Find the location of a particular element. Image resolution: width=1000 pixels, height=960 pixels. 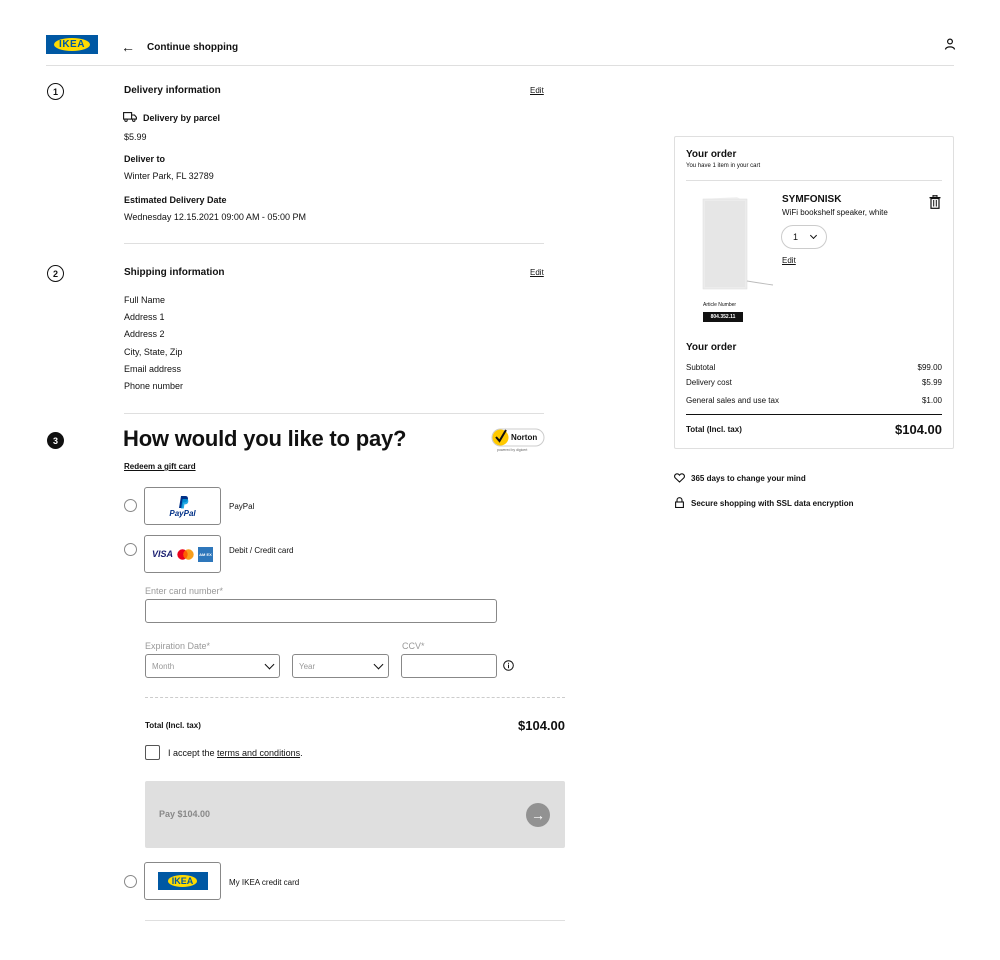

delivery-edit-link: Edit is located at coordinates (537, 90).